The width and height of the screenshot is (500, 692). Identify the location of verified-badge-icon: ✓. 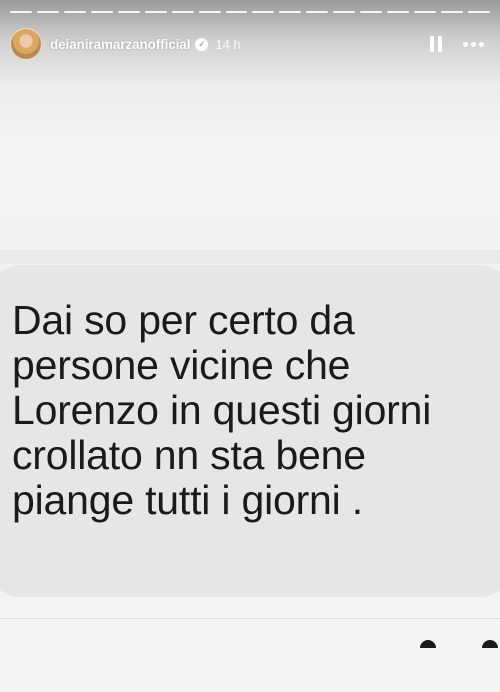
(202, 44).